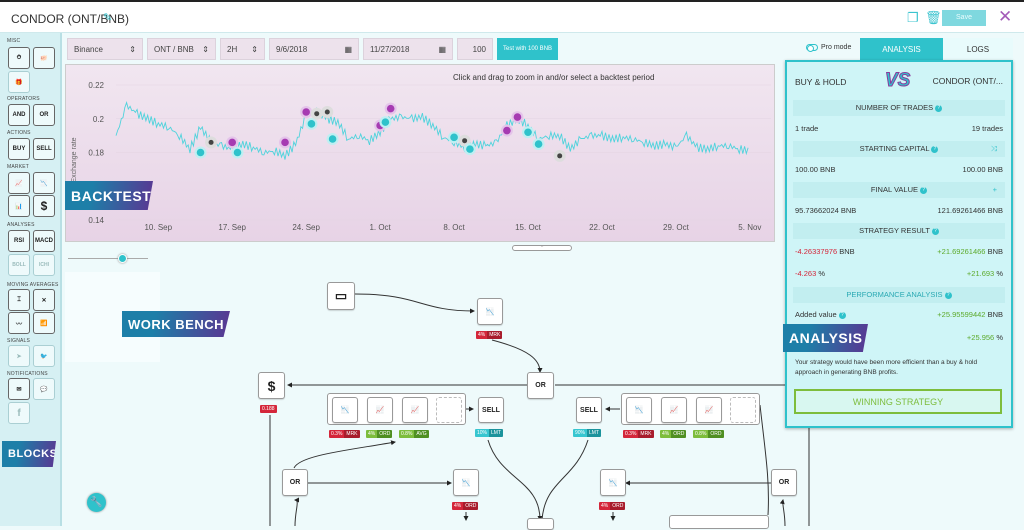  I want to click on tab-analysis: ANALYSIS, so click(901, 49).